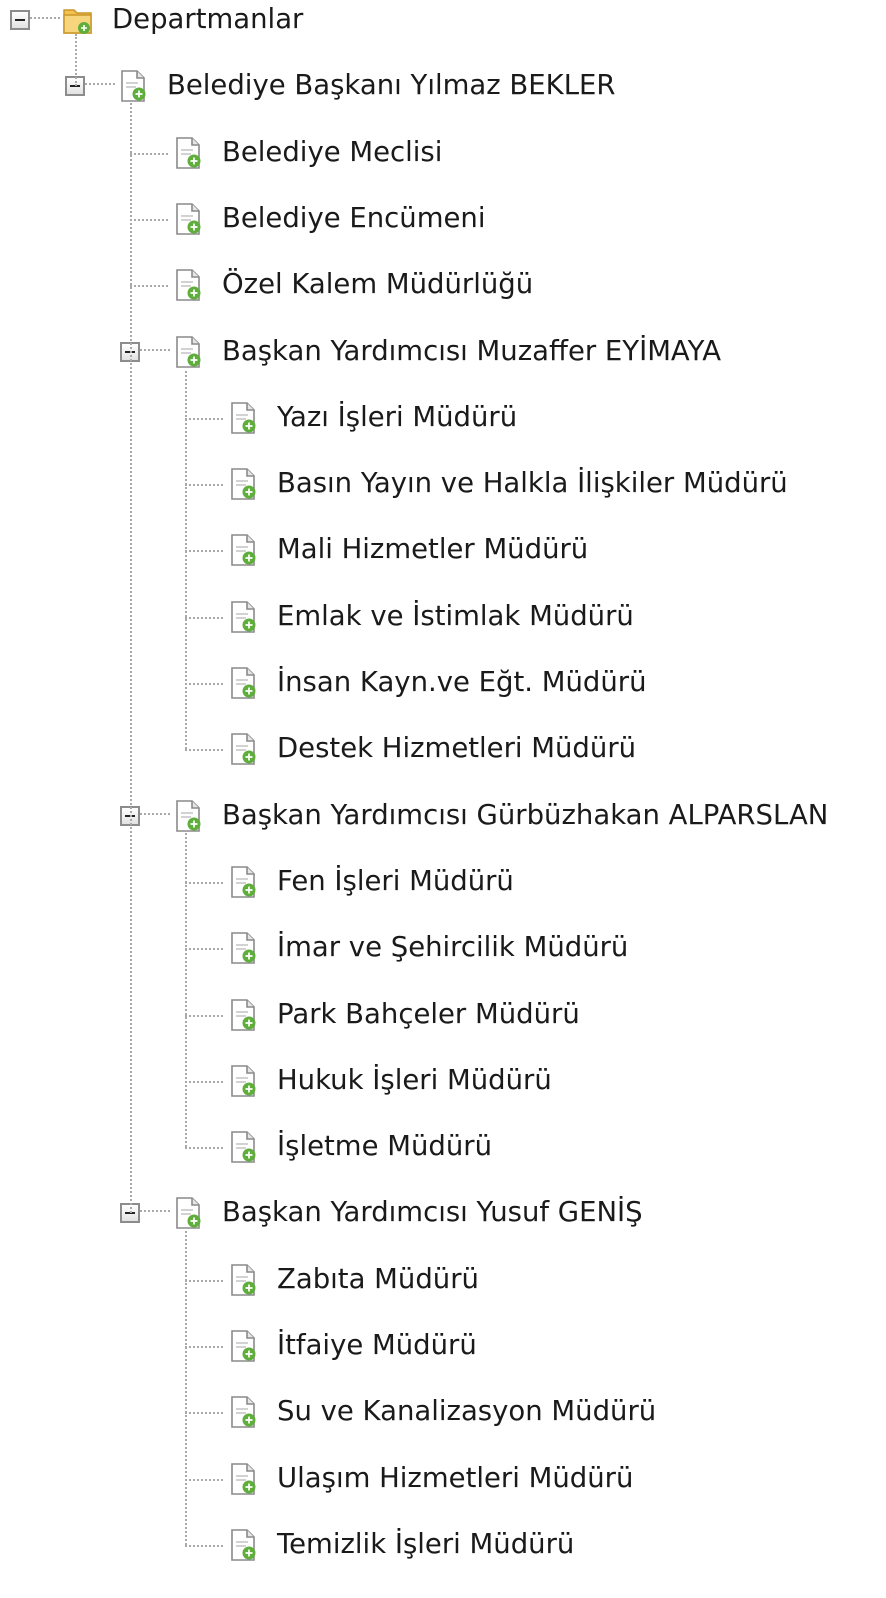 This screenshot has width=886, height=1598. Describe the element at coordinates (471, 351) in the screenshot. I see `tree-node-baskan-yardimcisi-muzaffer-eyimaya: Başkan Yardımcısı Muzaffer EYİMAYA` at that location.